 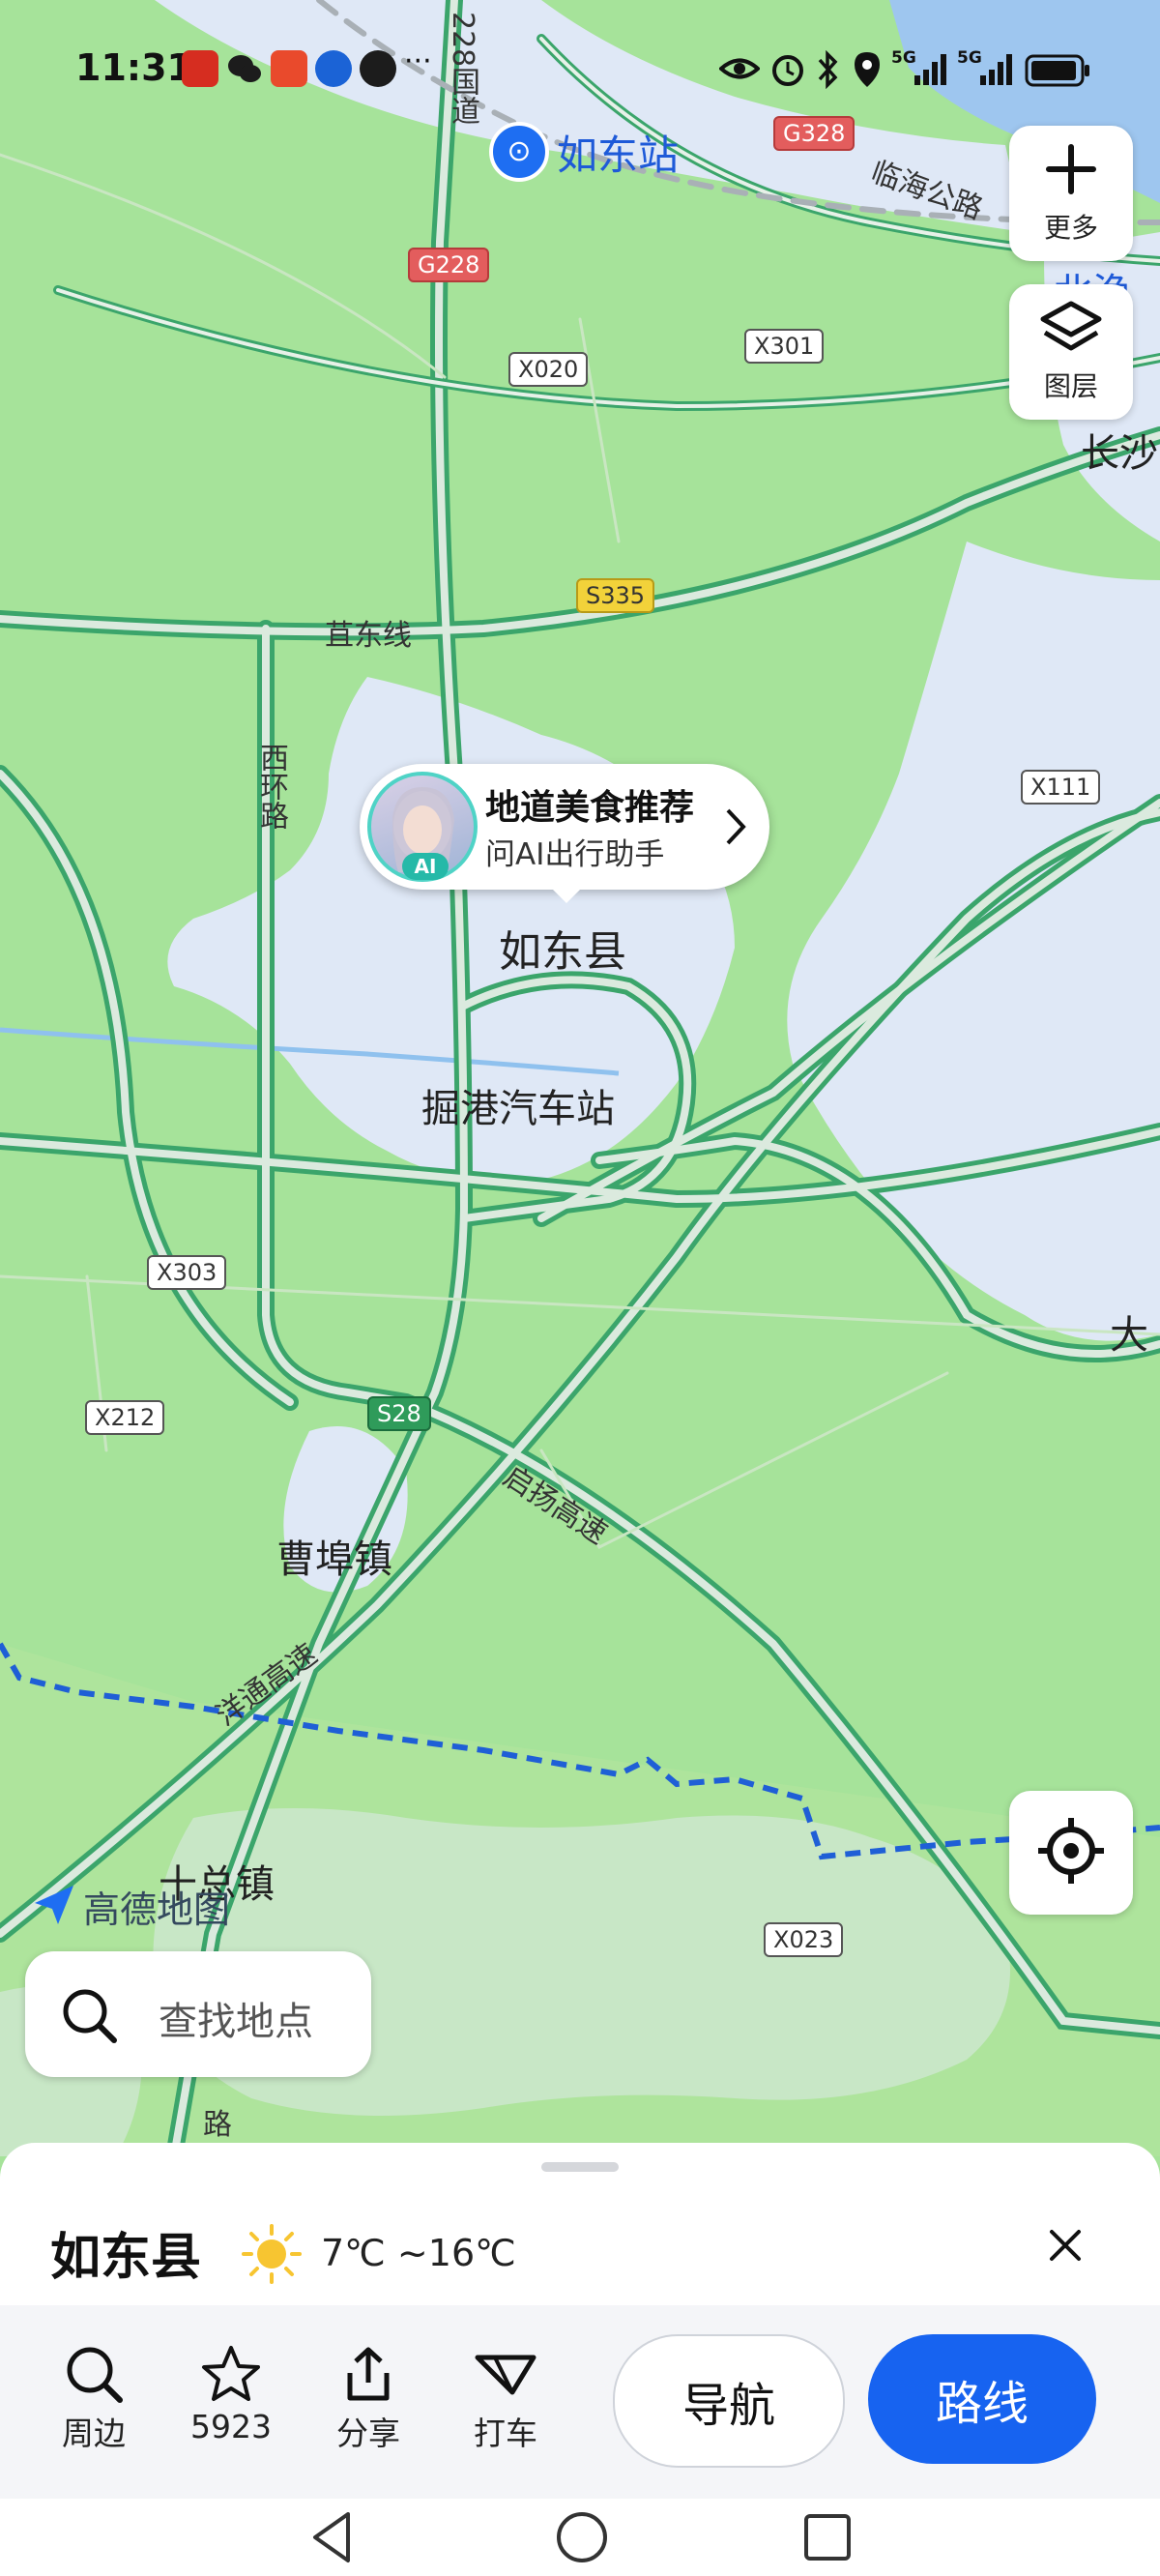 I want to click on amap-logo-text: 高德地图, so click(x=157, y=1909).